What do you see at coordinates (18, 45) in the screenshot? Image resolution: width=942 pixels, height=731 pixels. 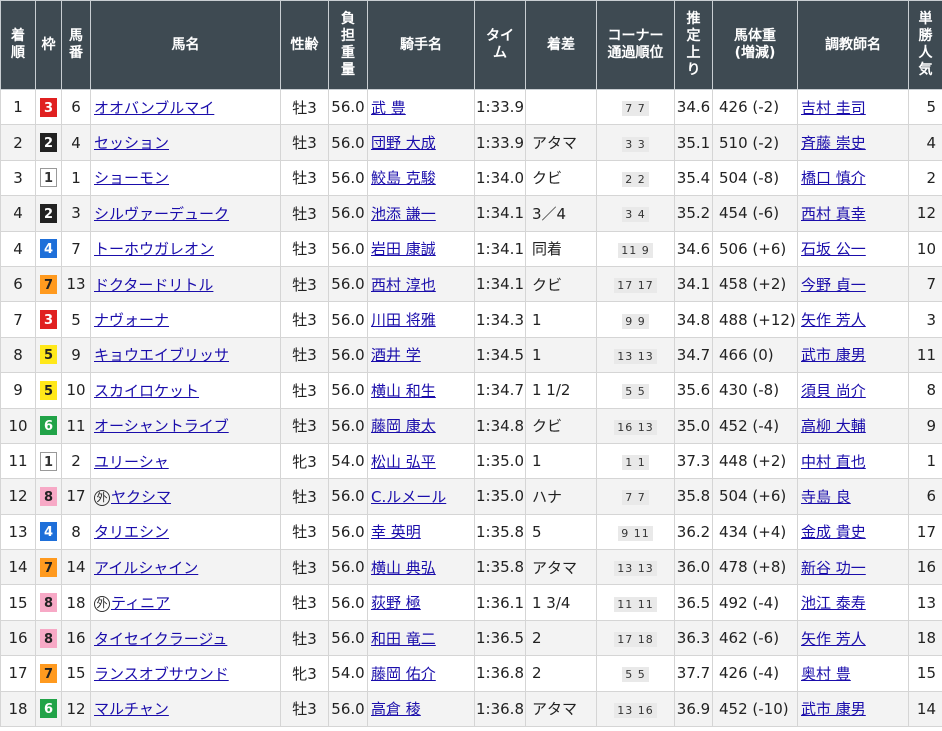 I see `header-rank: 着順` at bounding box center [18, 45].